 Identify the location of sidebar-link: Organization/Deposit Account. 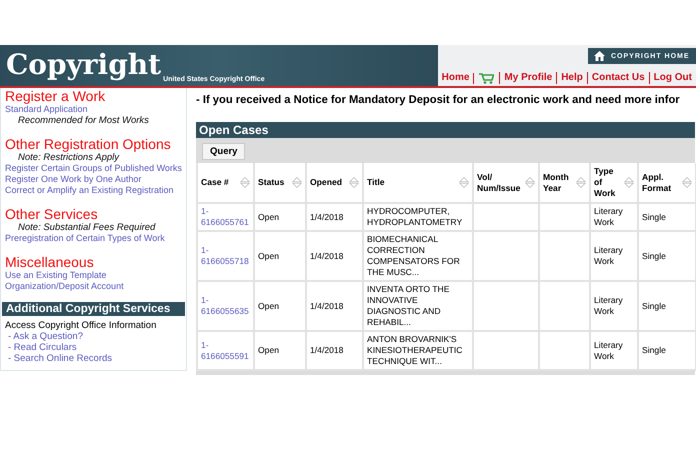
(93, 286).